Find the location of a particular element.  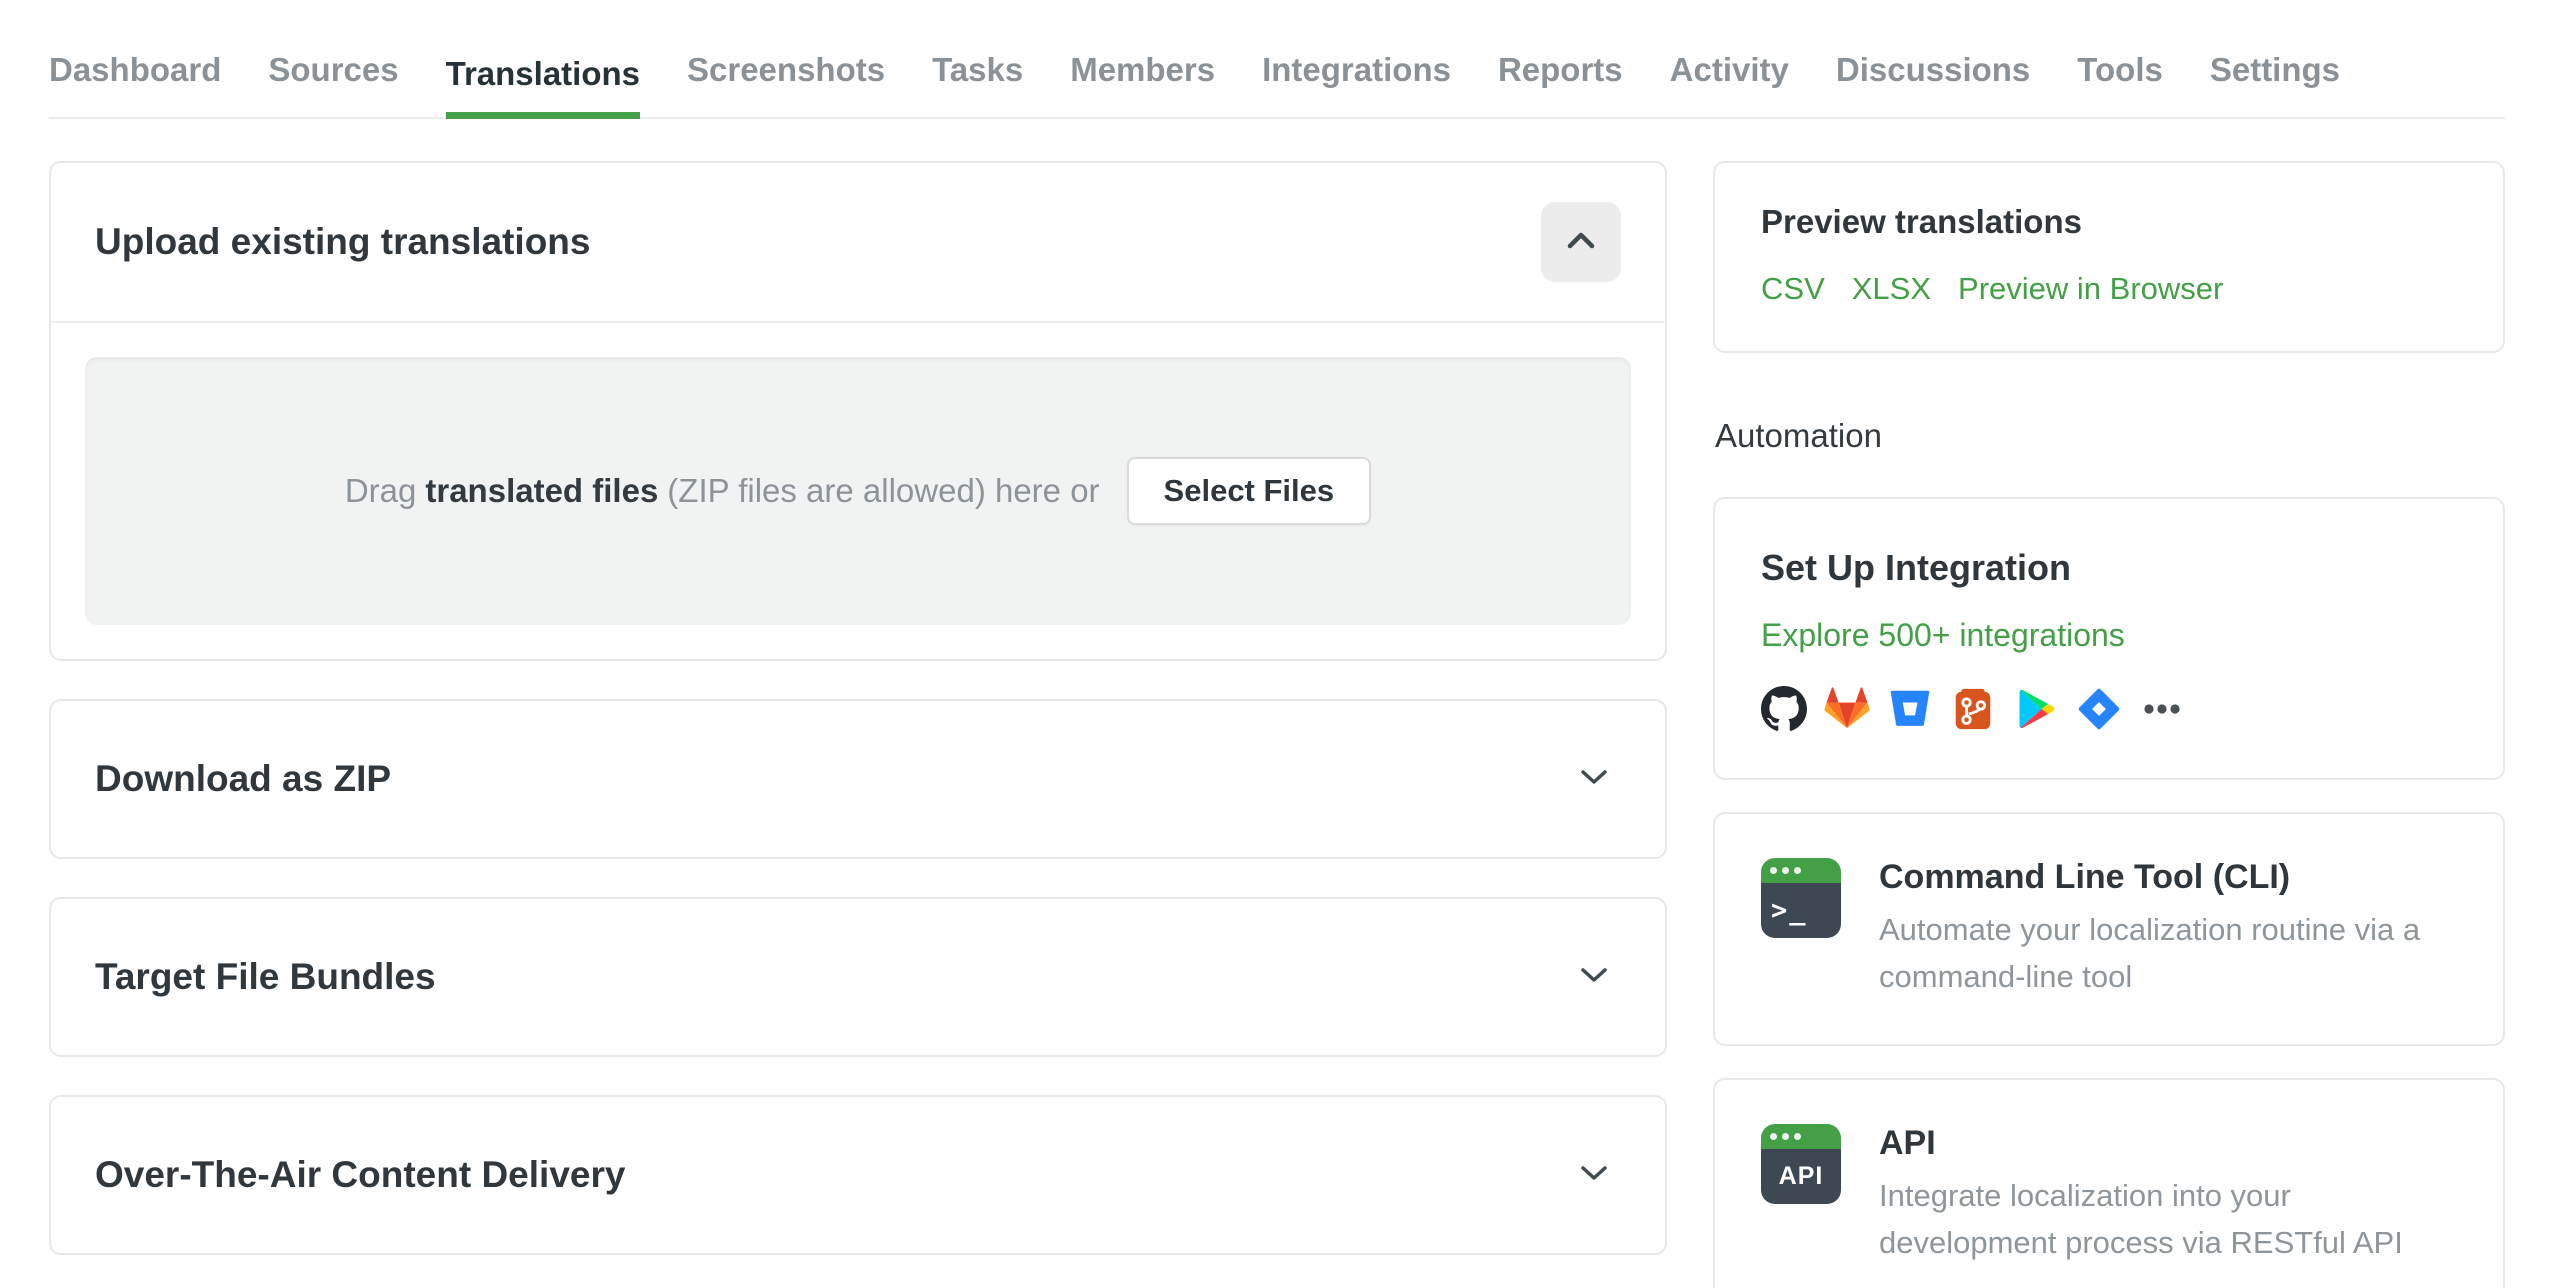

target-file-bundles-card: Target File Bundles is located at coordinates (858, 977).